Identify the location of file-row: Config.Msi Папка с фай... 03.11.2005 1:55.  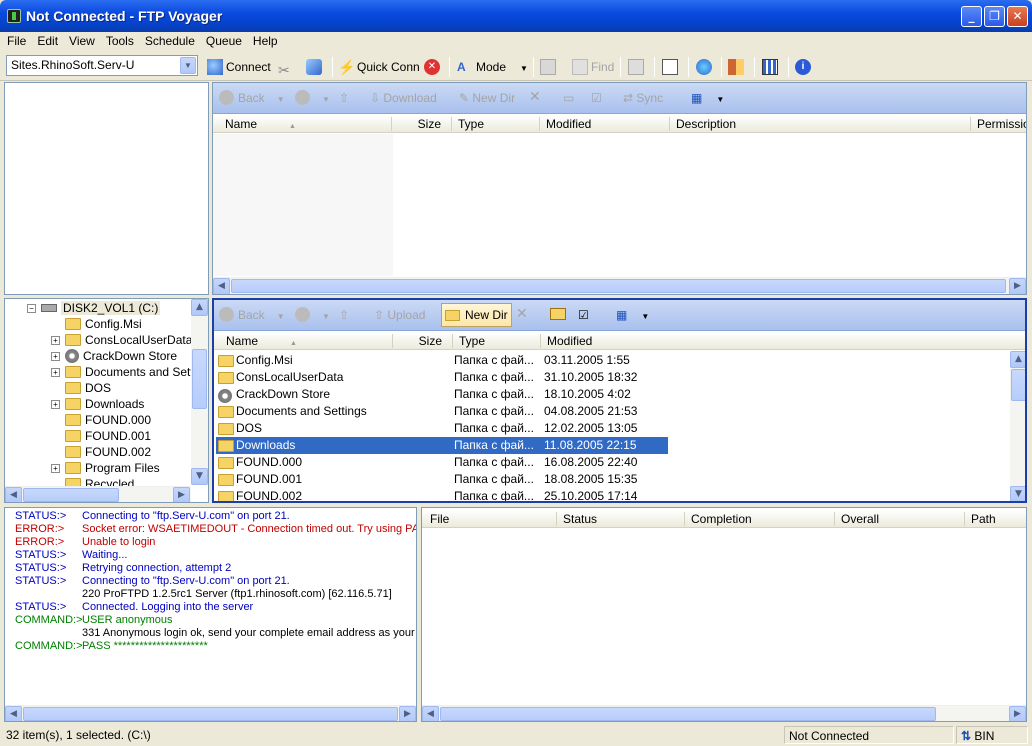
(442, 360).